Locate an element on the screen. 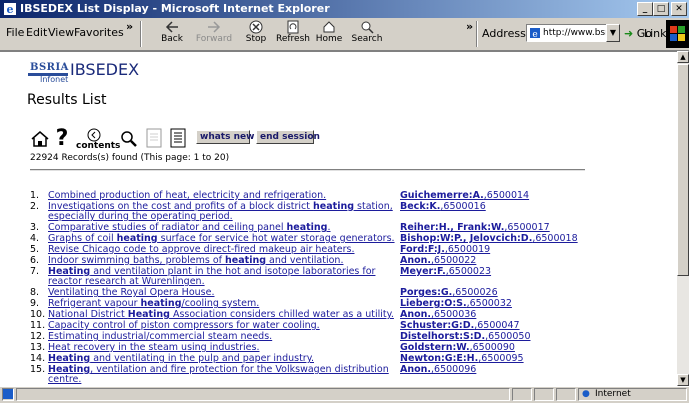 The height and width of the screenshot is (403, 689). ie-page-icon is located at coordinates (8, 394).